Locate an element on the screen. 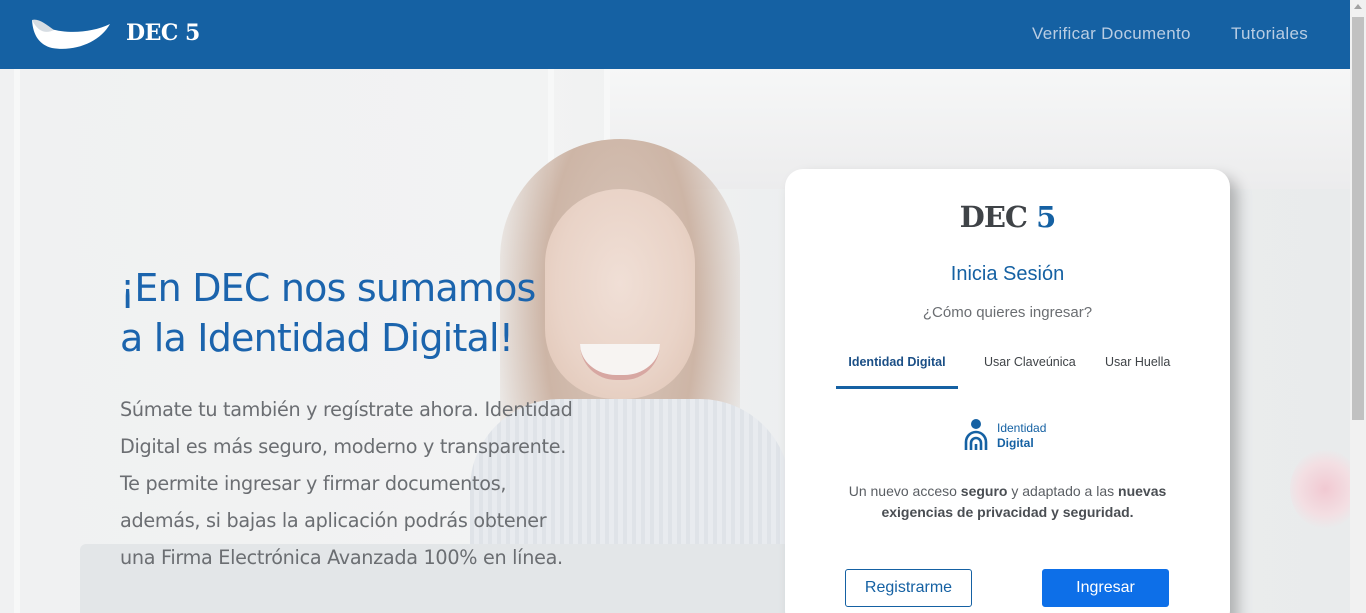 This screenshot has height=613, width=1366. hero-headline-line: ¡En DEC nos sumamos is located at coordinates (328, 288).